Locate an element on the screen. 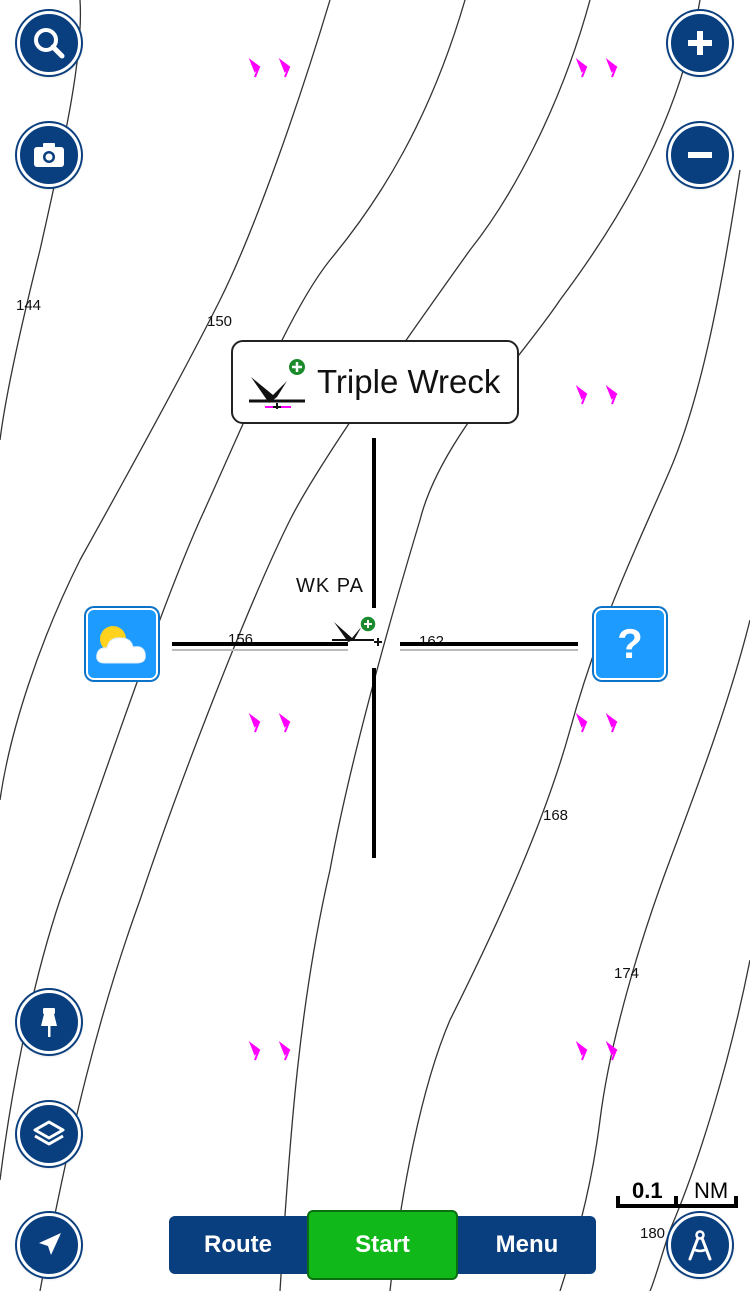 The image size is (750, 1291). camera-icon is located at coordinates (49, 155).